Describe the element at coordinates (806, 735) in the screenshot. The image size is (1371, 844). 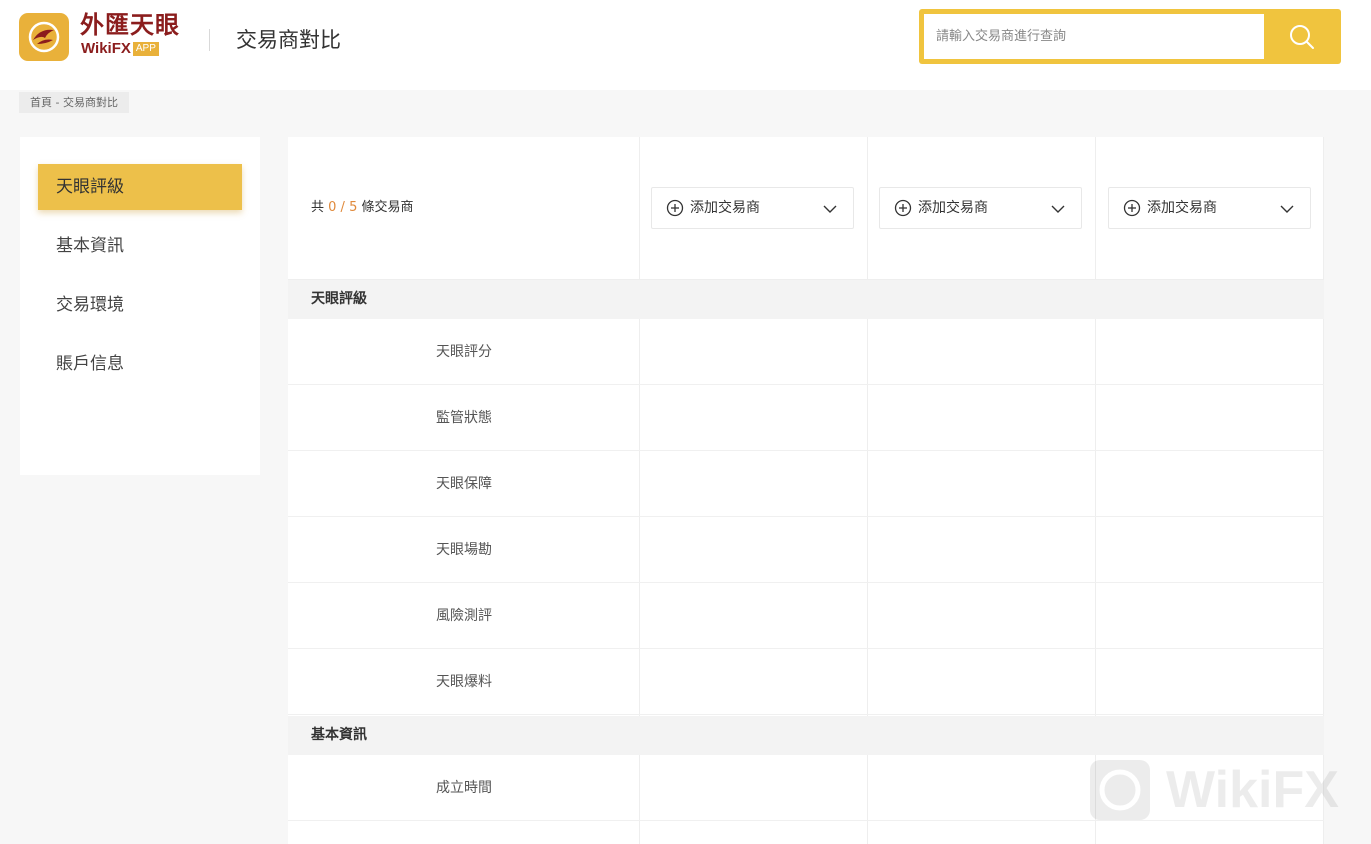
I see `section-header-basic-info: 基本資訊` at that location.